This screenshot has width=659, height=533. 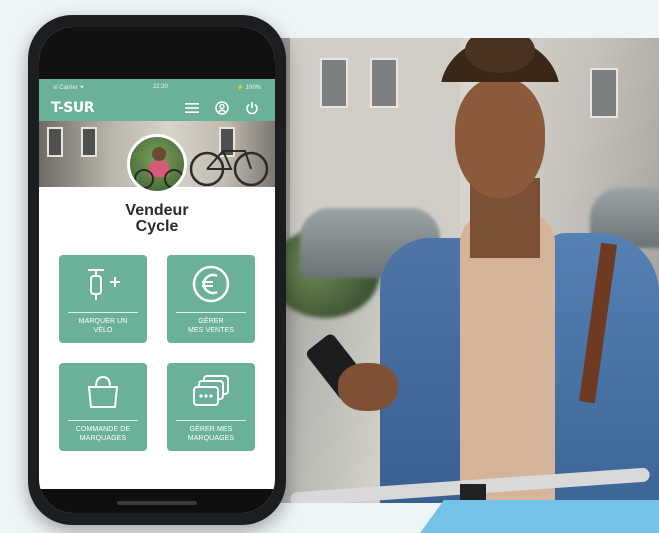 What do you see at coordinates (211, 283) in the screenshot?
I see `euro-icon` at bounding box center [211, 283].